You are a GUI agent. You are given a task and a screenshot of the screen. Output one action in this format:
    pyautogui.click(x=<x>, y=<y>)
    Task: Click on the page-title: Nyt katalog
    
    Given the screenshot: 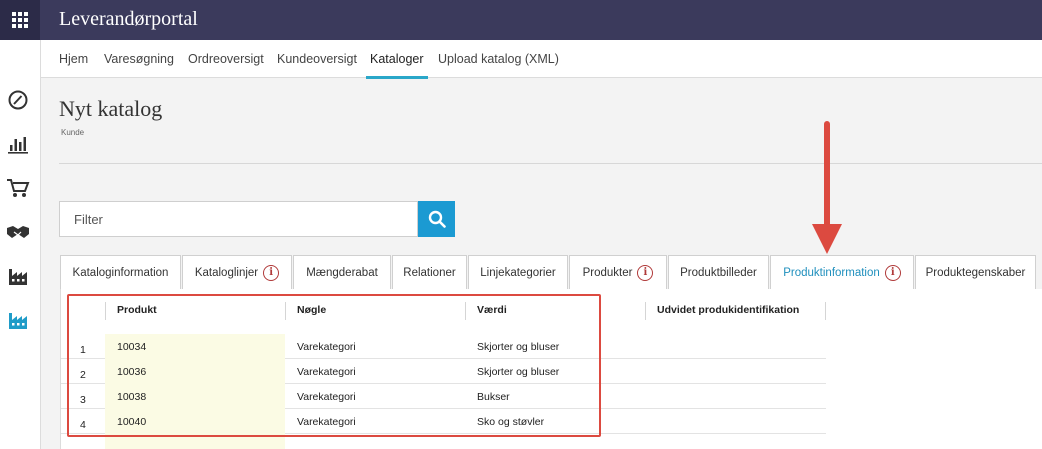 What is the action you would take?
    pyautogui.click(x=111, y=108)
    